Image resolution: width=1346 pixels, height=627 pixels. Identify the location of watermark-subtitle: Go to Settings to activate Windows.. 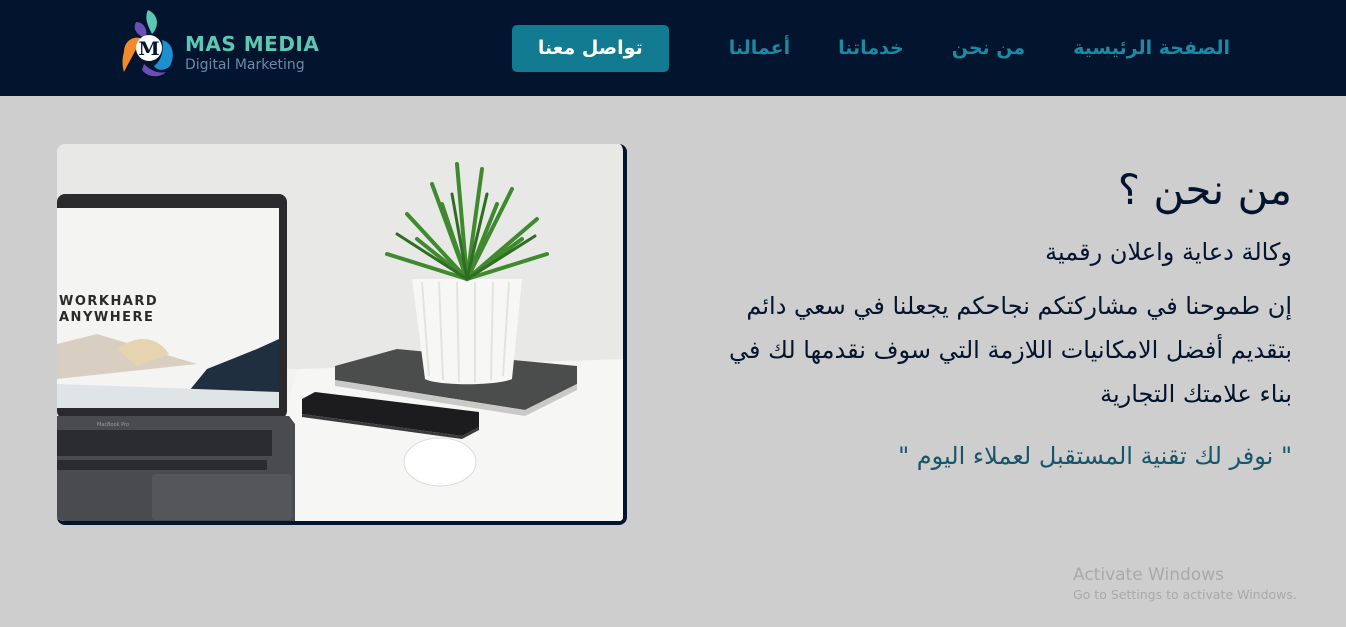
(1185, 594).